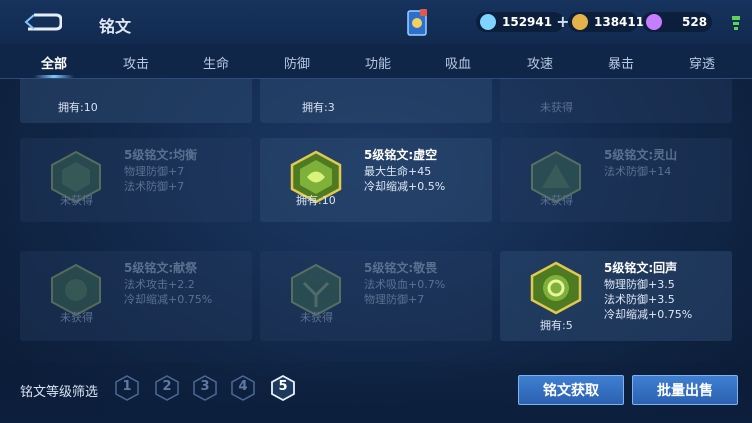 The image size is (752, 423). What do you see at coordinates (205, 388) in the screenshot?
I see `level-filter-3: 3` at bounding box center [205, 388].